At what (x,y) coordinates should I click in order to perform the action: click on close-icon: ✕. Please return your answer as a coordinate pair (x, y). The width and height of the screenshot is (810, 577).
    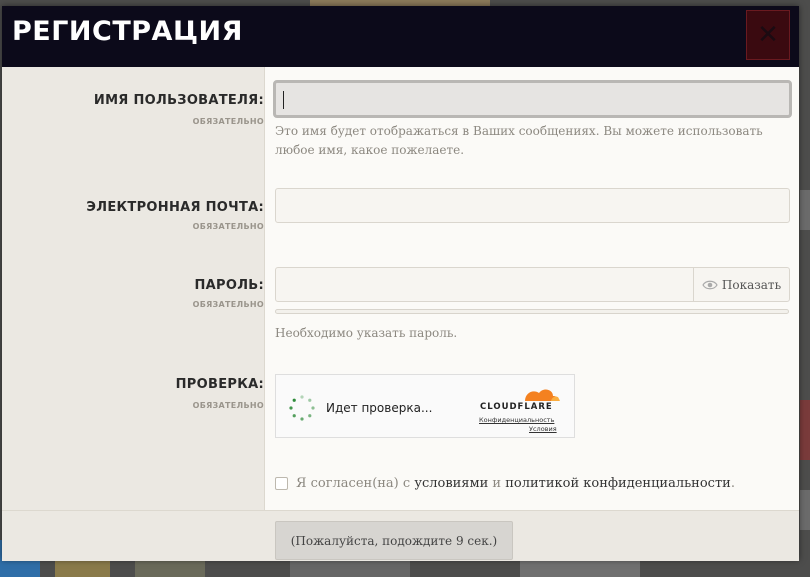
    Looking at the image, I should click on (768, 35).